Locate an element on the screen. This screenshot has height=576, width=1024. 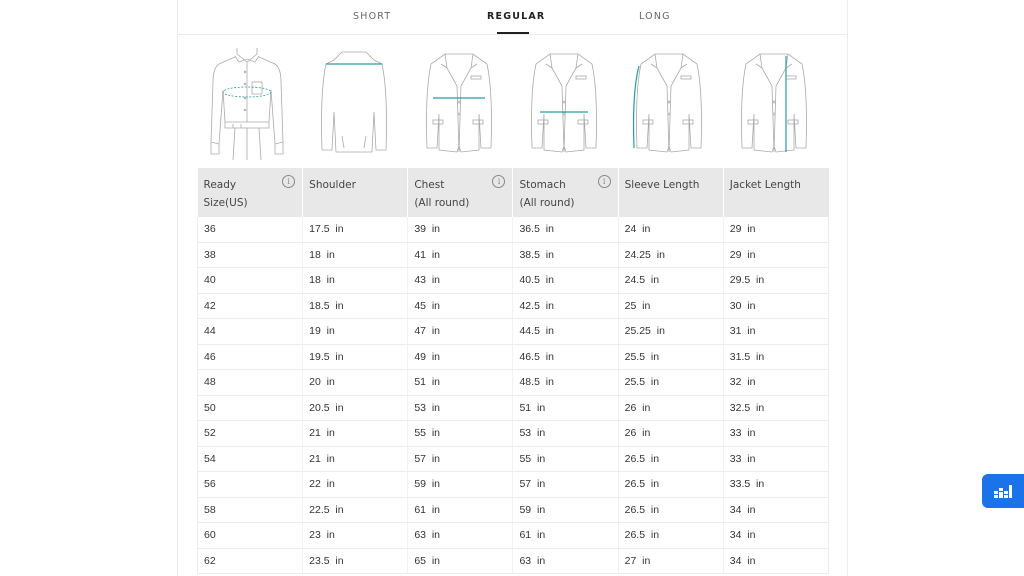
table-row: 54 21 in 57 in 55 in 26.5 in 33 in is located at coordinates (513, 459).